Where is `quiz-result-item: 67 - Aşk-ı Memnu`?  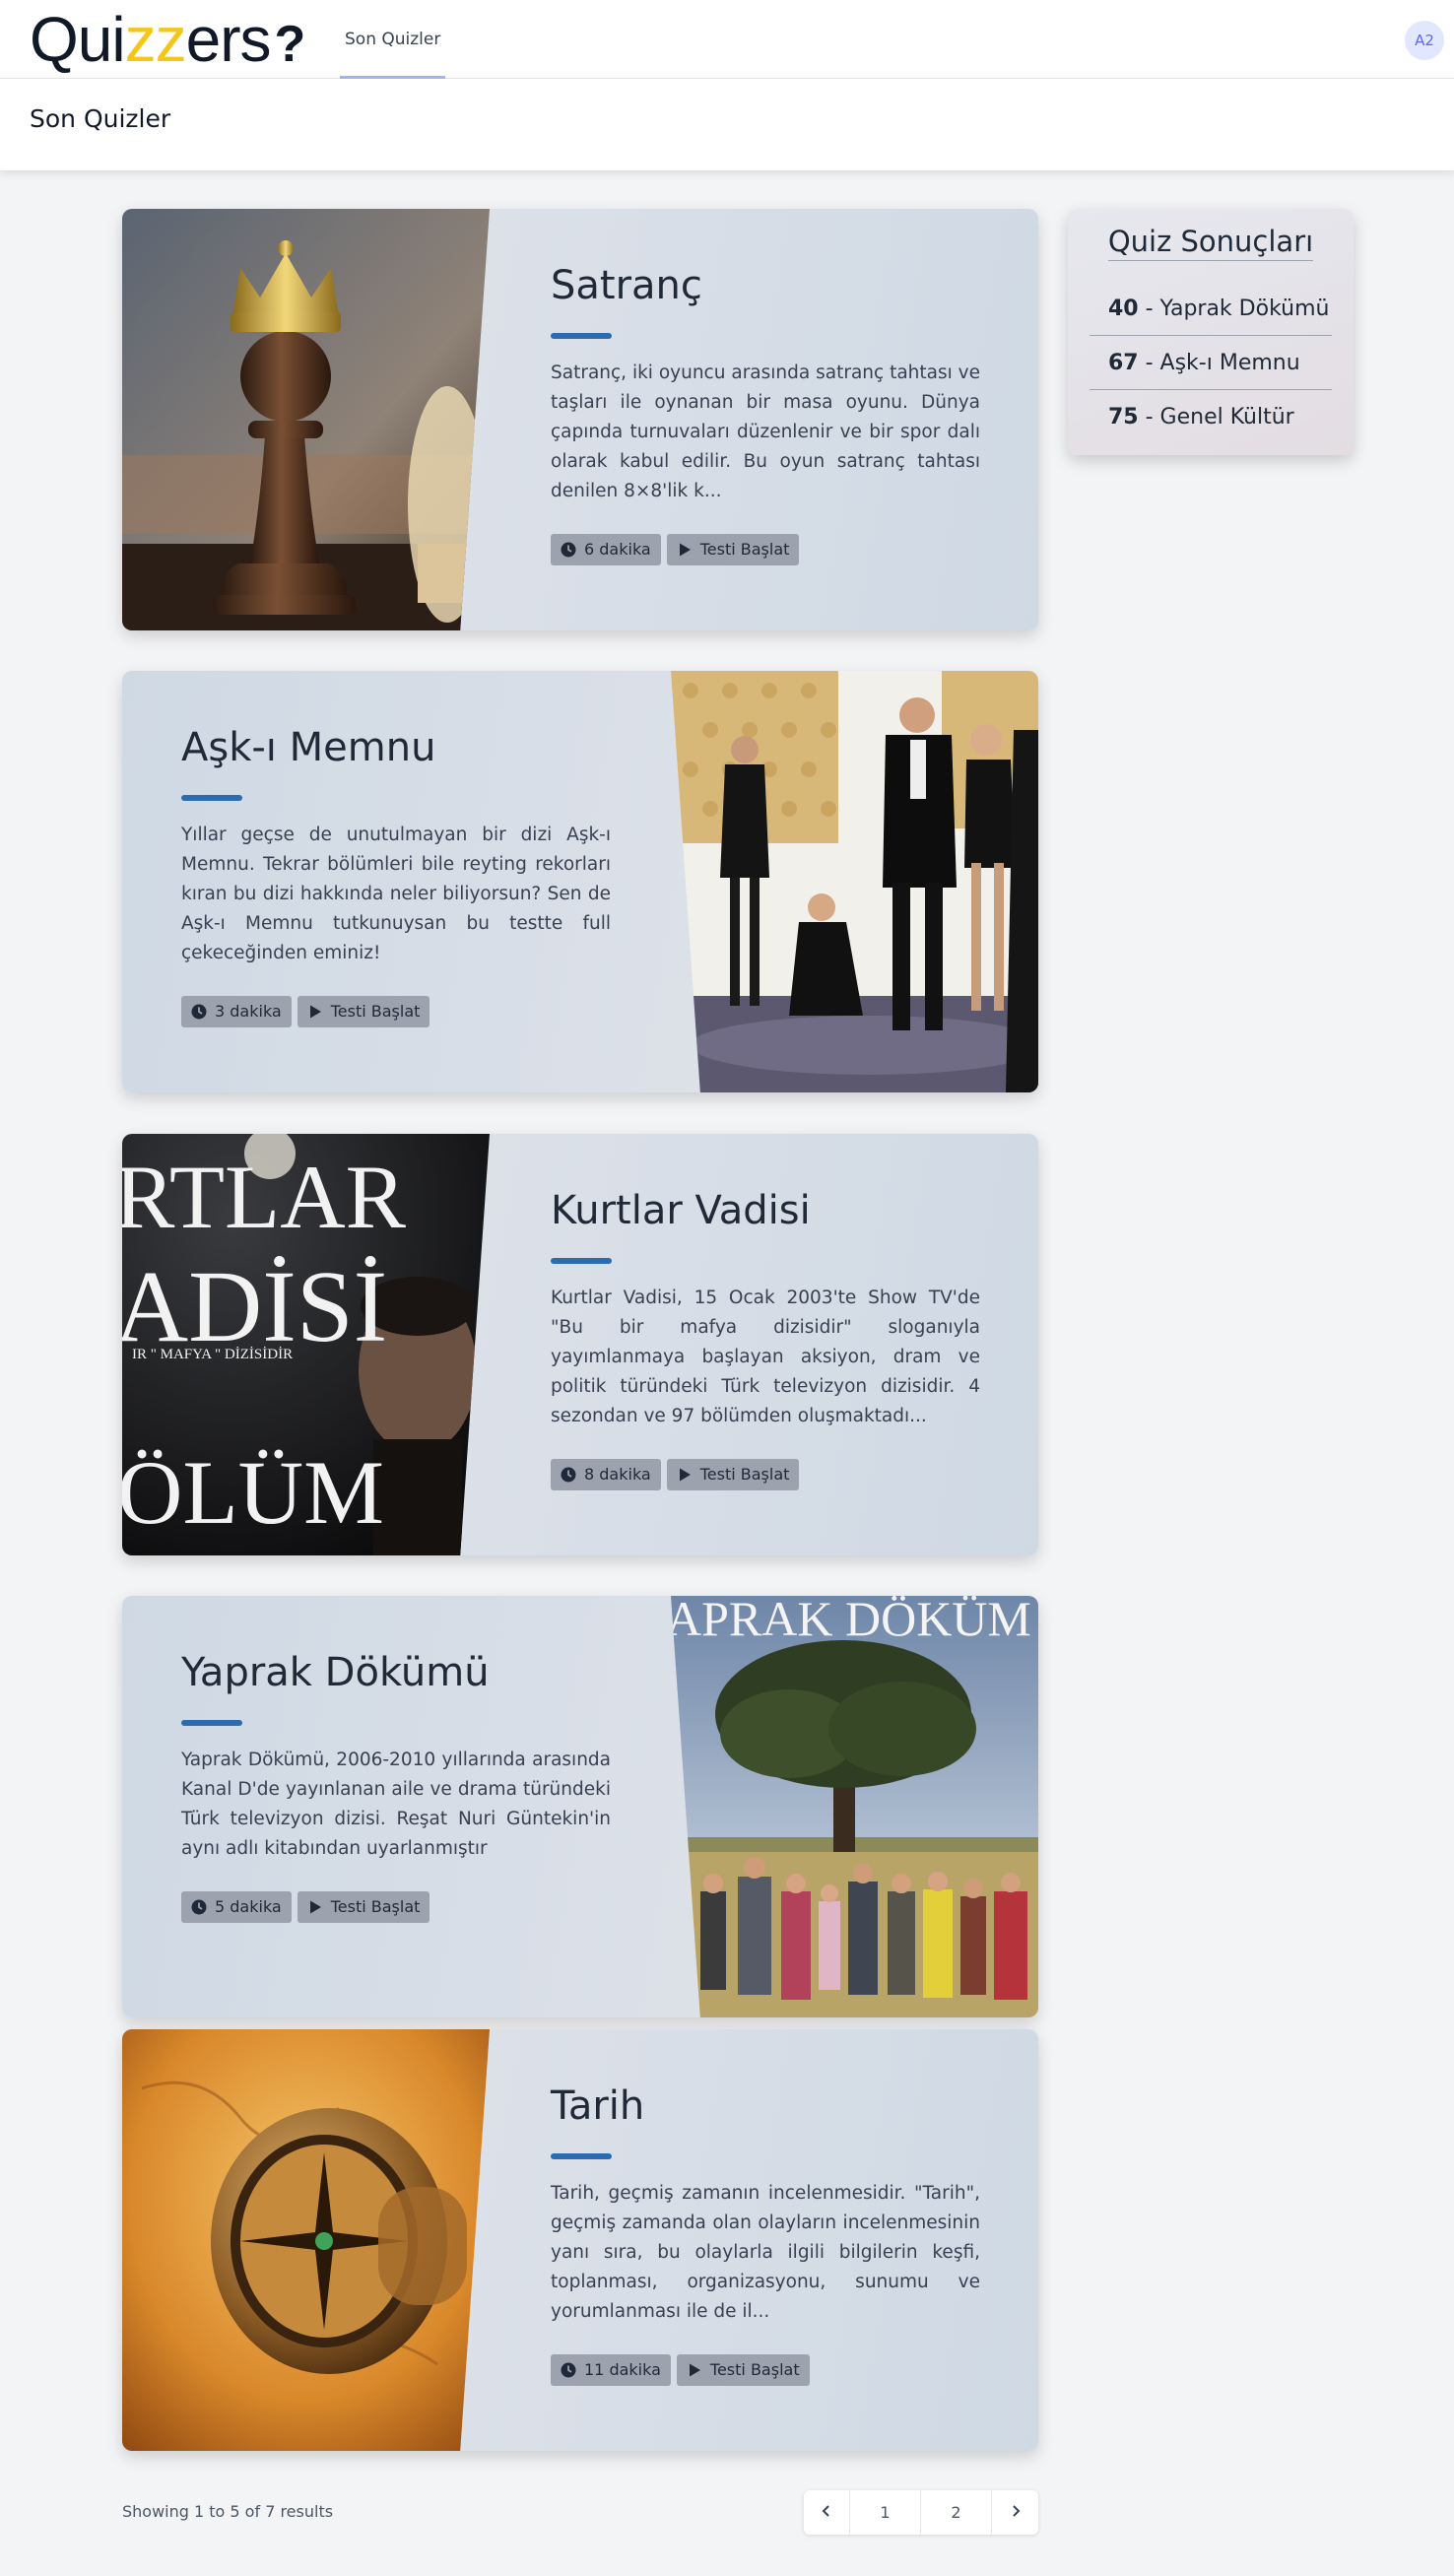
quiz-result-item: 67 - Aşk-ı Memnu is located at coordinates (1211, 363).